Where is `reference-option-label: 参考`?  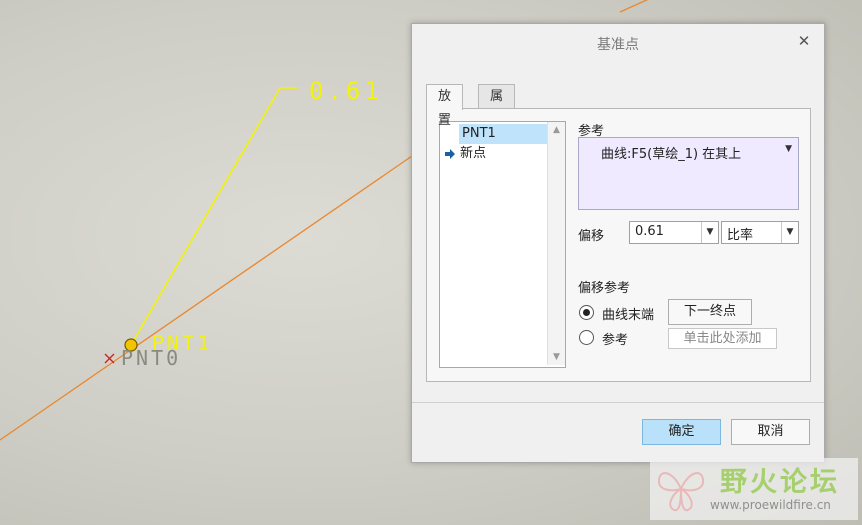
reference-option-label: 参考 is located at coordinates (615, 338).